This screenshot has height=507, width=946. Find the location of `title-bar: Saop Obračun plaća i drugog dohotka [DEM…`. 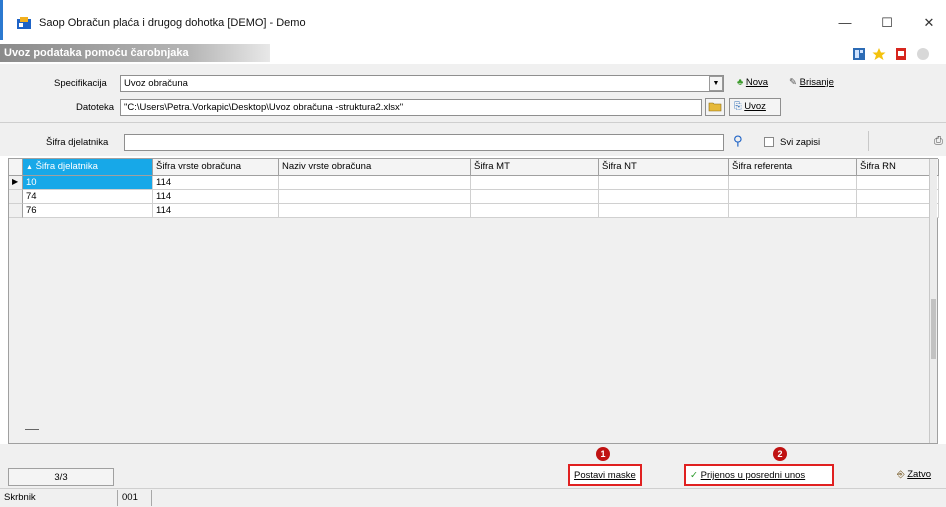

title-bar: Saop Obračun plaća i drugog dohotka [DEM… is located at coordinates (473, 20).